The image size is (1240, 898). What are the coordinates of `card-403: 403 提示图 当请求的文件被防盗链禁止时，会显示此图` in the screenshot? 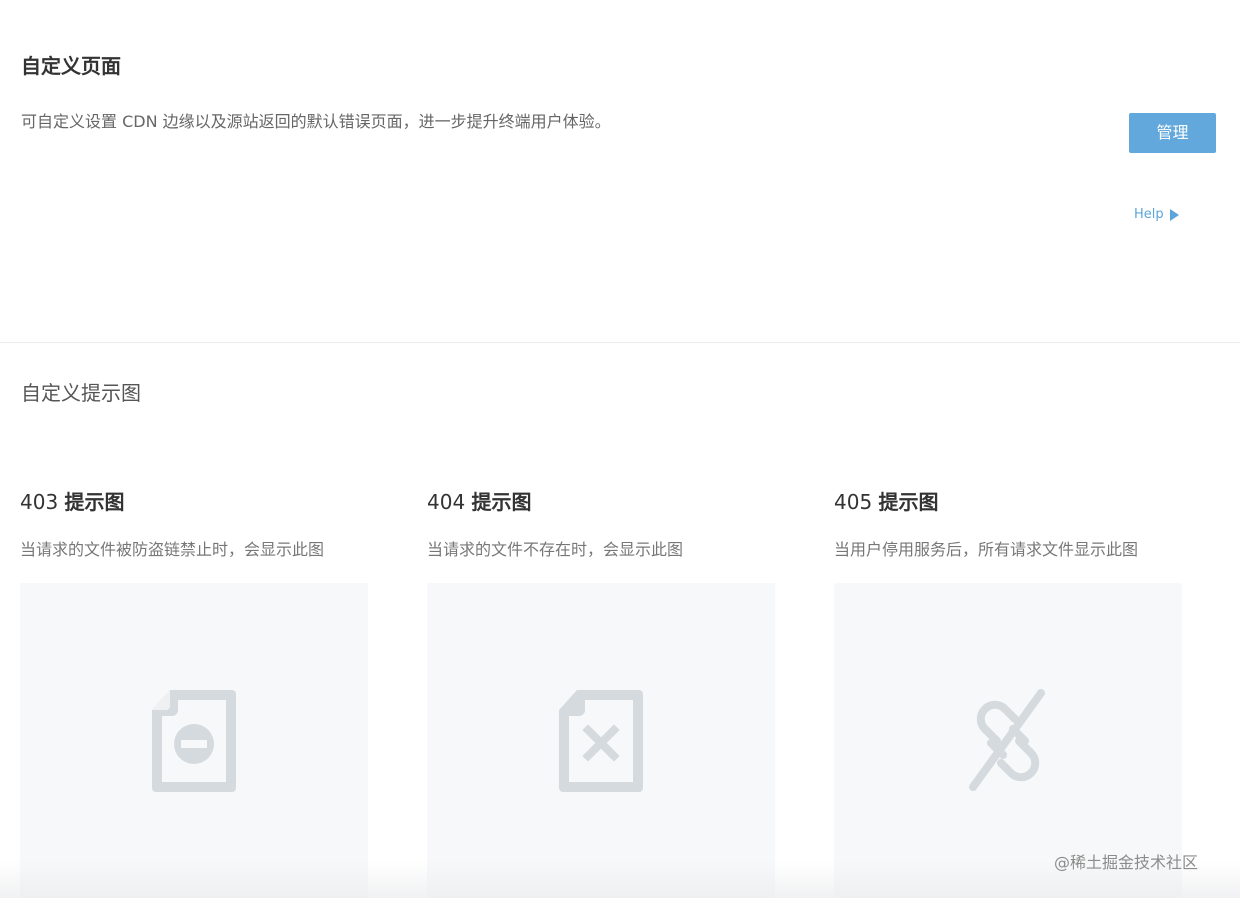 It's located at (200, 692).